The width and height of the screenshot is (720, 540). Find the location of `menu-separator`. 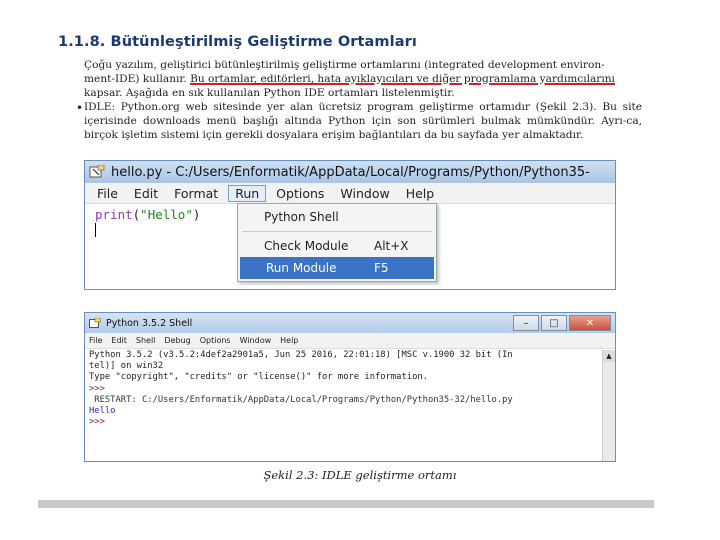

menu-separator is located at coordinates (337, 231).